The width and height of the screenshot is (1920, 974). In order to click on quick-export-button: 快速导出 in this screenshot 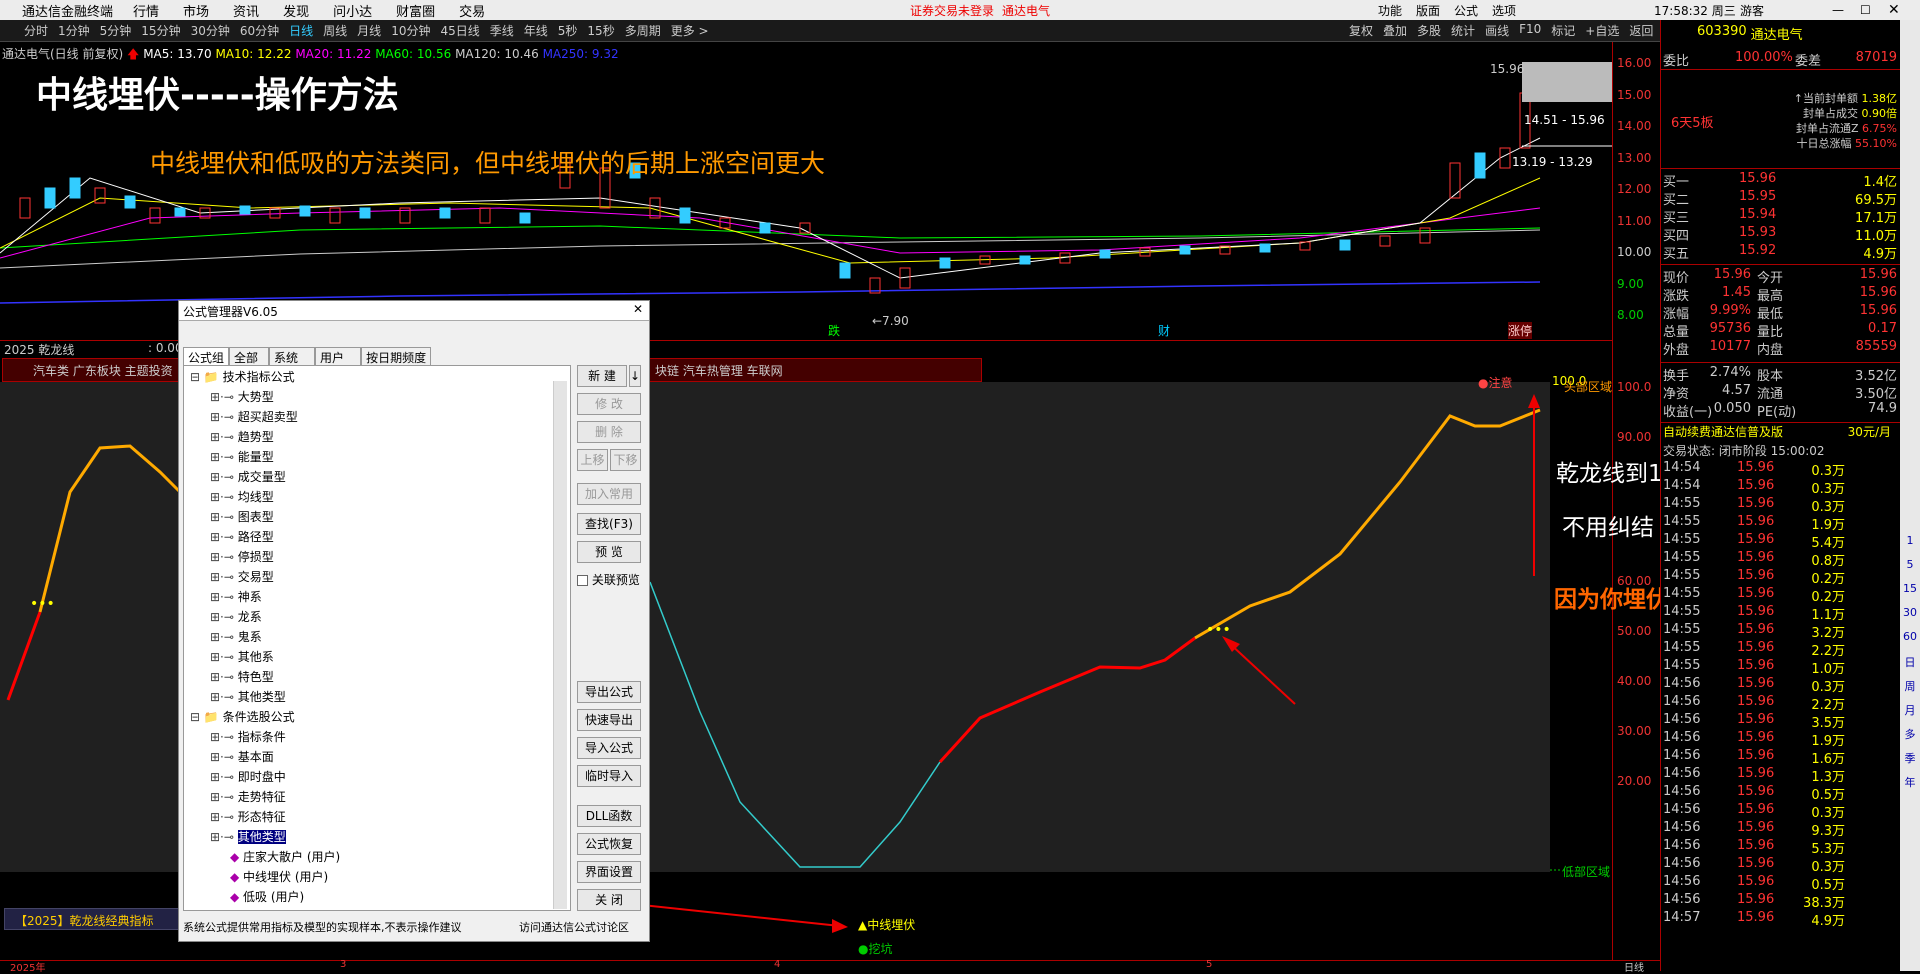, I will do `click(609, 720)`.